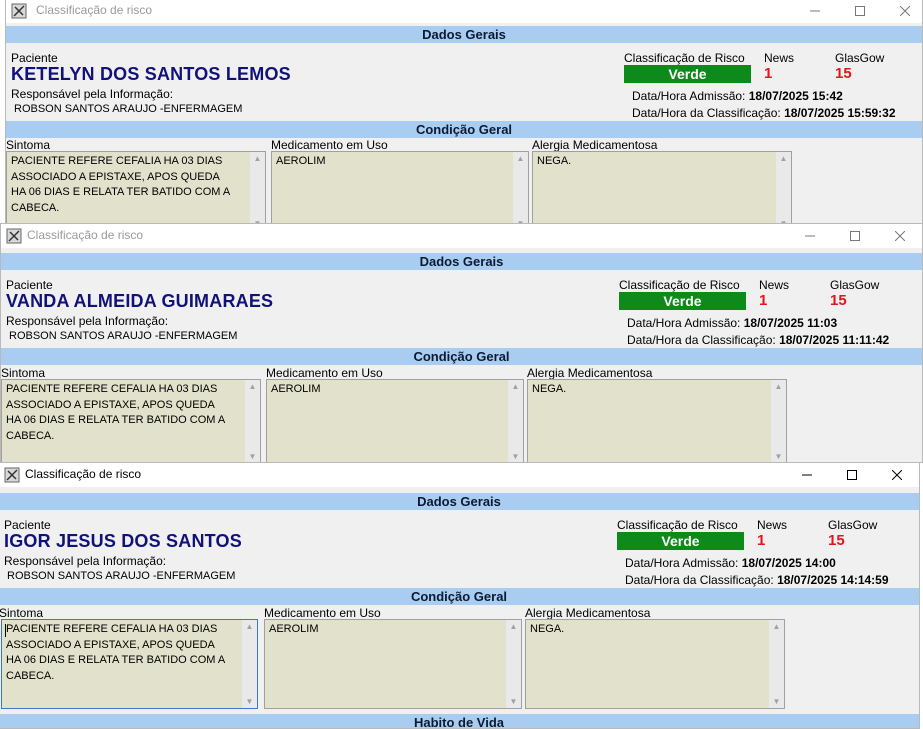 Image resolution: width=923 pixels, height=729 pixels. Describe the element at coordinates (151, 74) in the screenshot. I see `patient-name: KETELYN DOS SANTOS LEMOS` at that location.